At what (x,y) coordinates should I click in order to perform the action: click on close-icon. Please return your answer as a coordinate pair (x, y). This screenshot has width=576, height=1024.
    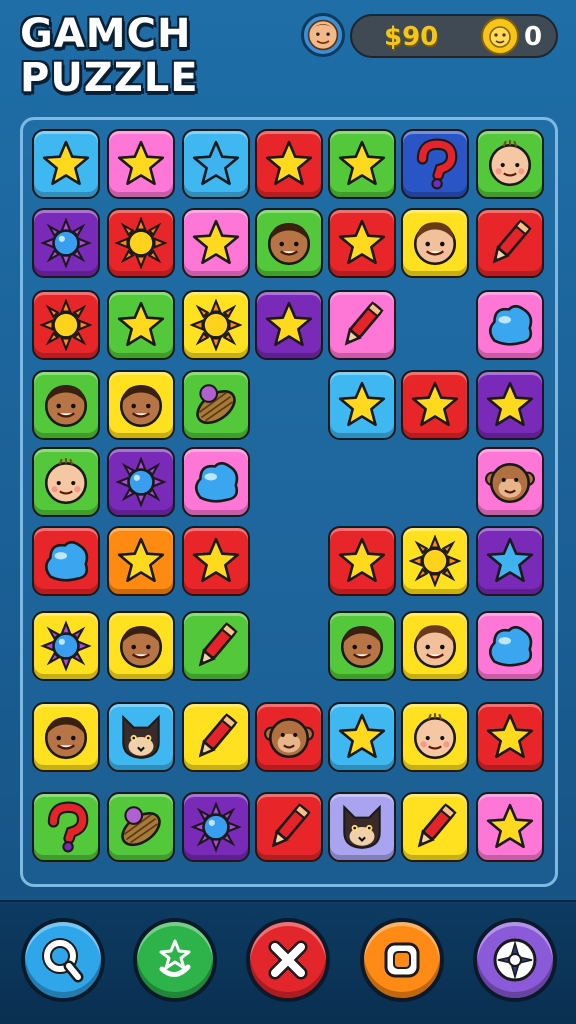
    Looking at the image, I should click on (288, 960).